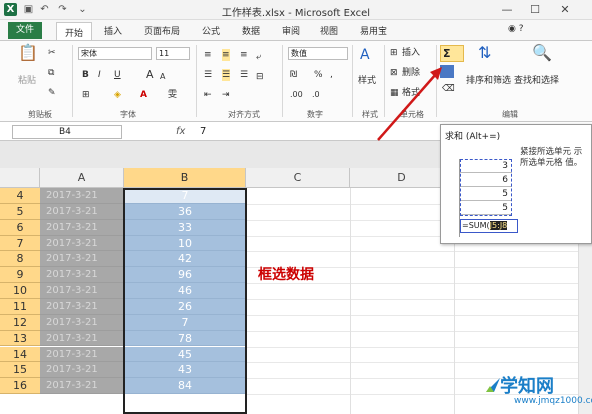 This screenshot has height=414, width=592. What do you see at coordinates (527, 386) in the screenshot?
I see `watermark-text: 学知网` at bounding box center [527, 386].